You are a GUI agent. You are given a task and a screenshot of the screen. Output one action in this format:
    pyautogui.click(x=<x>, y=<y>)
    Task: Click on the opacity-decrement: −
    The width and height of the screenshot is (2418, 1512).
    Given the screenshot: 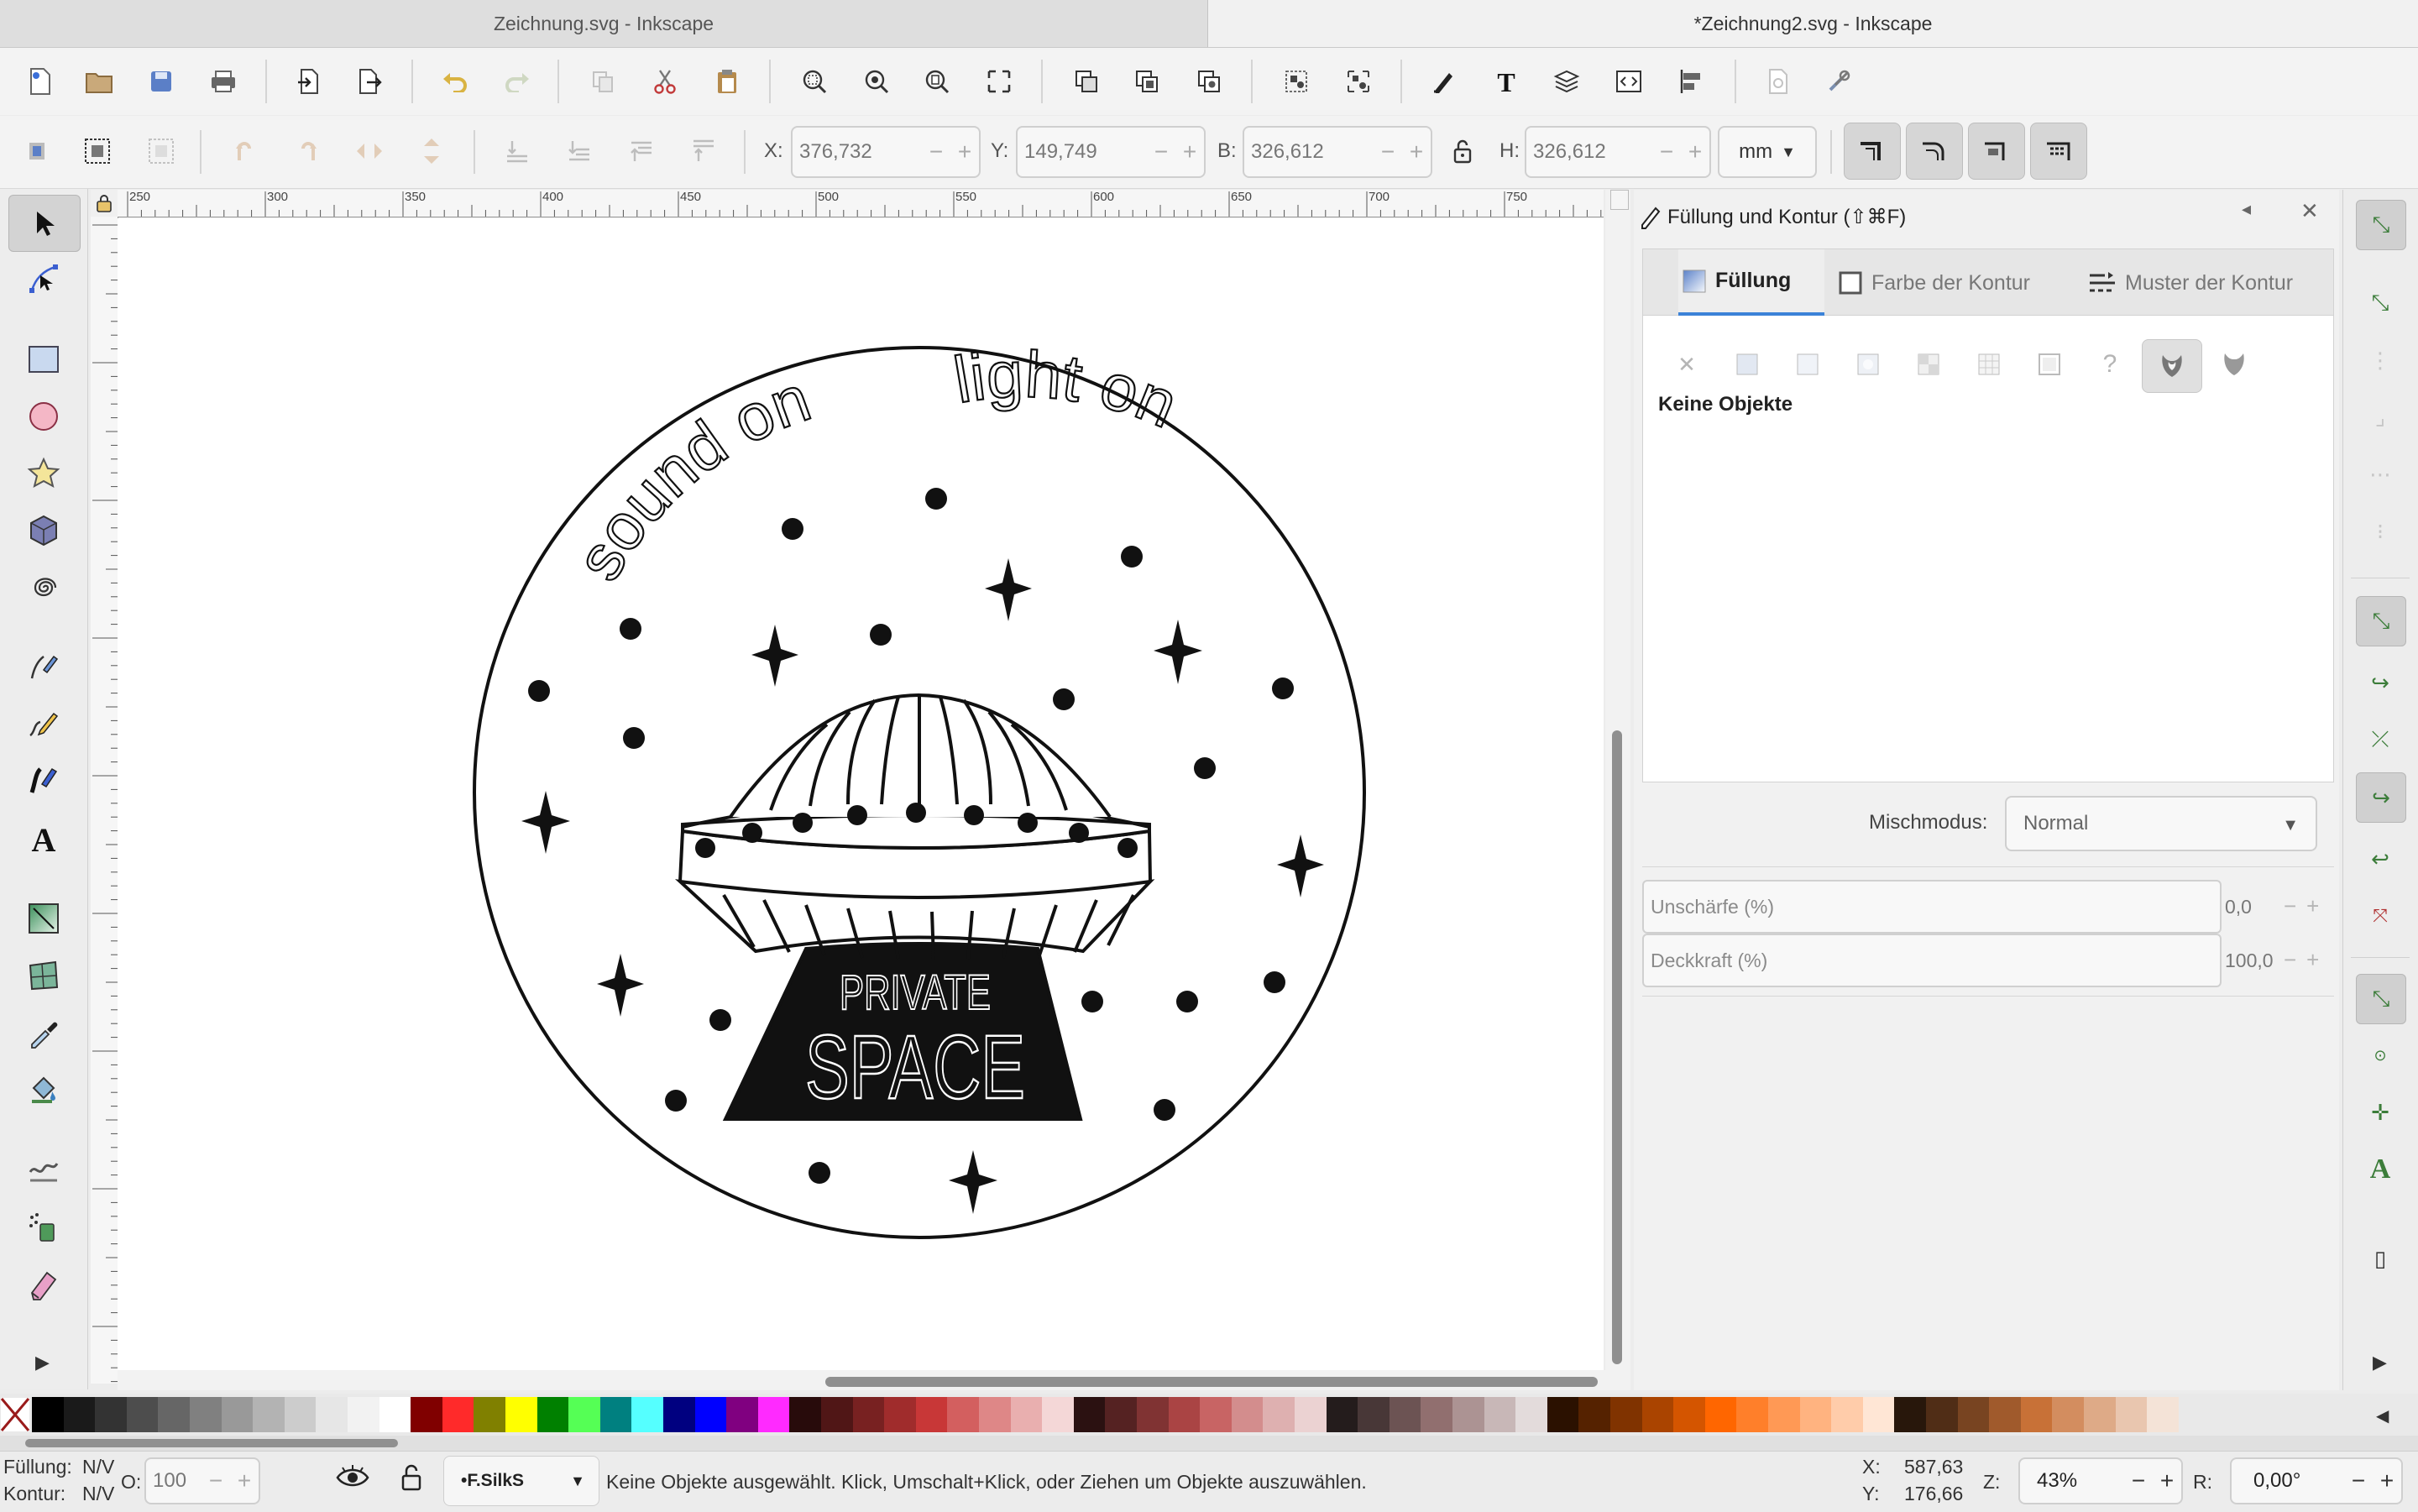 What is the action you would take?
    pyautogui.click(x=216, y=1481)
    